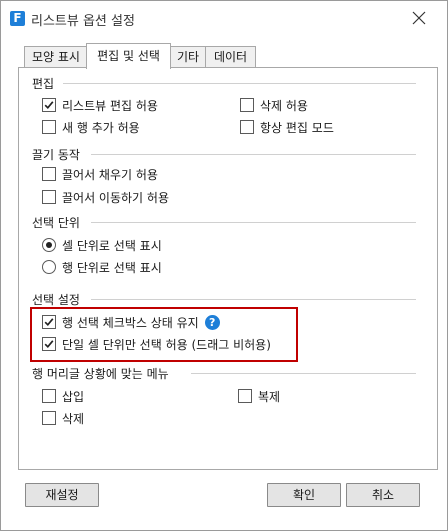  I want to click on window-title: 리스트뷰 옵션 설정, so click(83, 21).